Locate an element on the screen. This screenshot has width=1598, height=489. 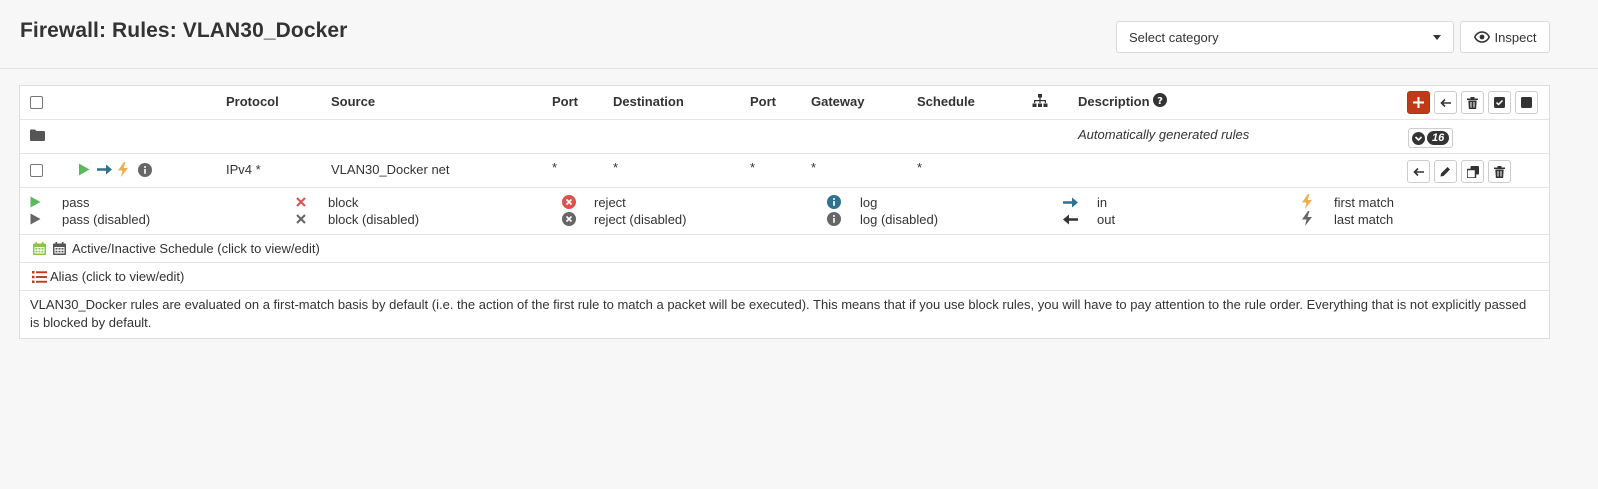
add-rule-button is located at coordinates (1418, 102).